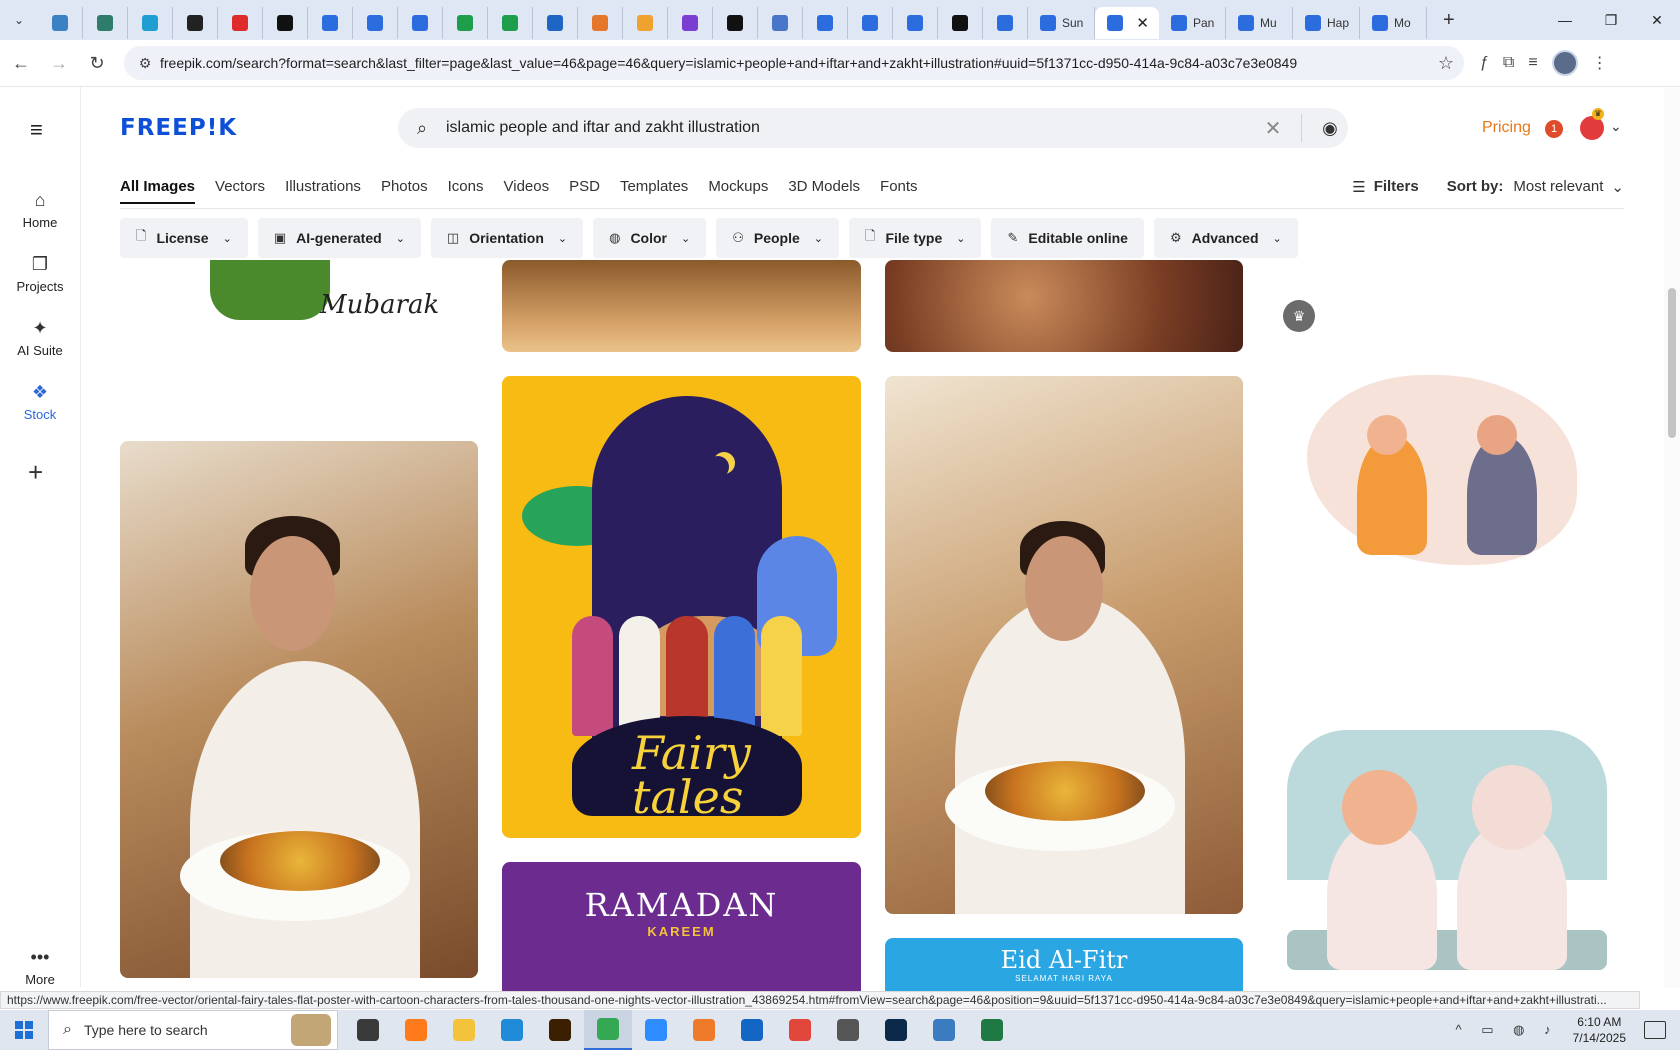  What do you see at coordinates (777, 238) in the screenshot?
I see `filter-people: ⚇ People ⌄` at bounding box center [777, 238].